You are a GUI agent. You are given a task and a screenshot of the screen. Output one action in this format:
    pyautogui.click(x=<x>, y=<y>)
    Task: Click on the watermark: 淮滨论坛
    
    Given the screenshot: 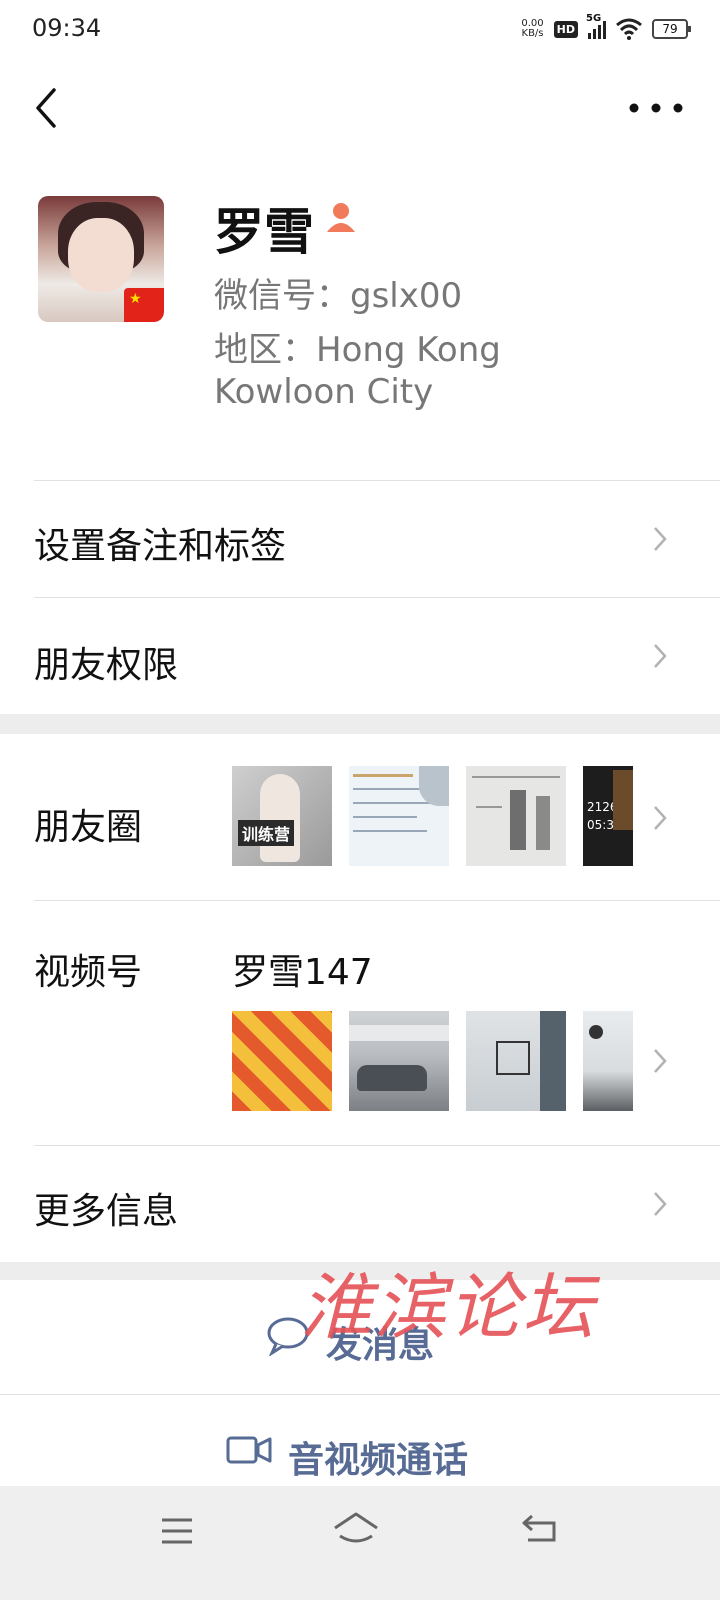 What is the action you would take?
    pyautogui.click(x=448, y=1307)
    